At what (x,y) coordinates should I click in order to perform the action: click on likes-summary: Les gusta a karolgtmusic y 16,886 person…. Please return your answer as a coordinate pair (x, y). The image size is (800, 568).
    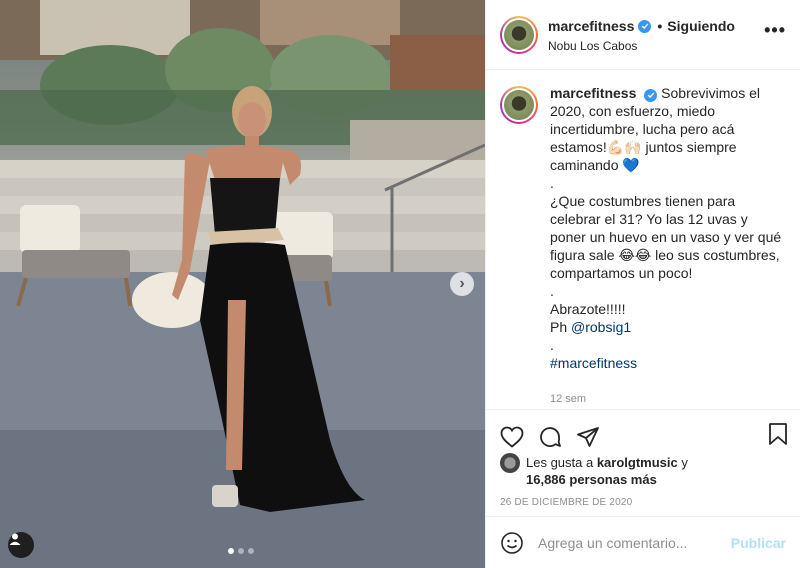
    Looking at the image, I should click on (643, 470).